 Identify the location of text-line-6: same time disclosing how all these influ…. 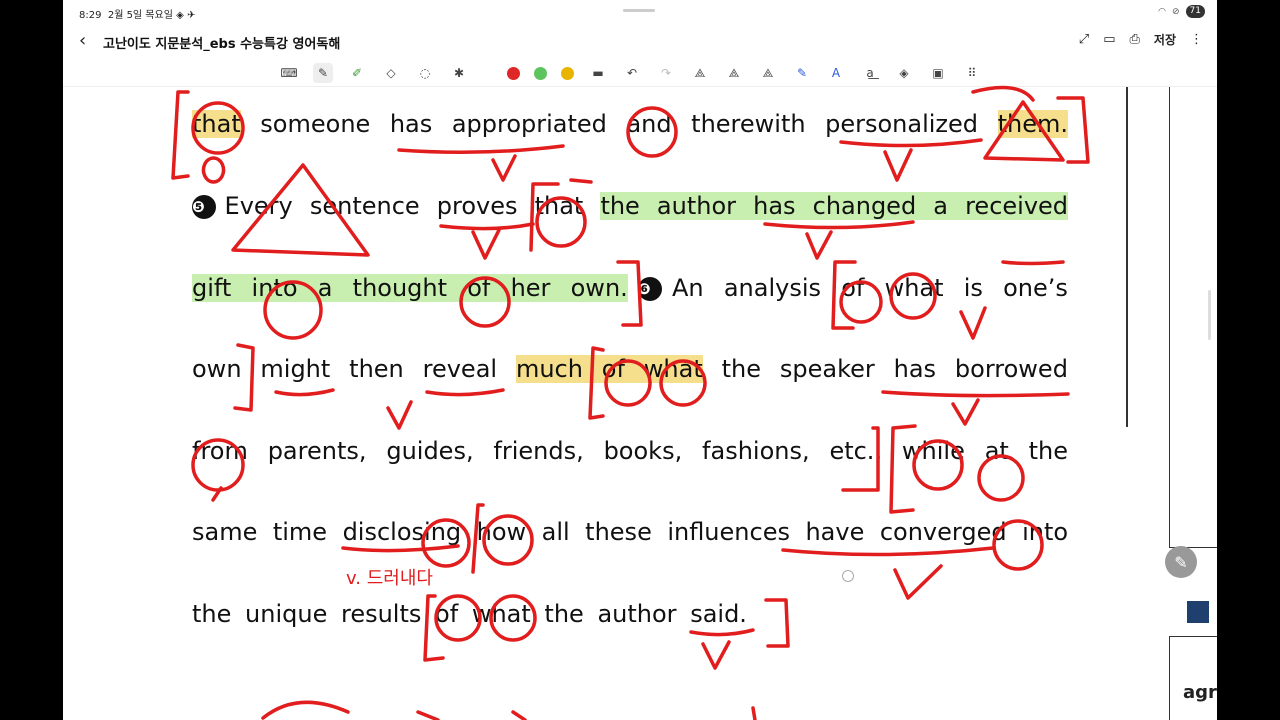
(630, 532).